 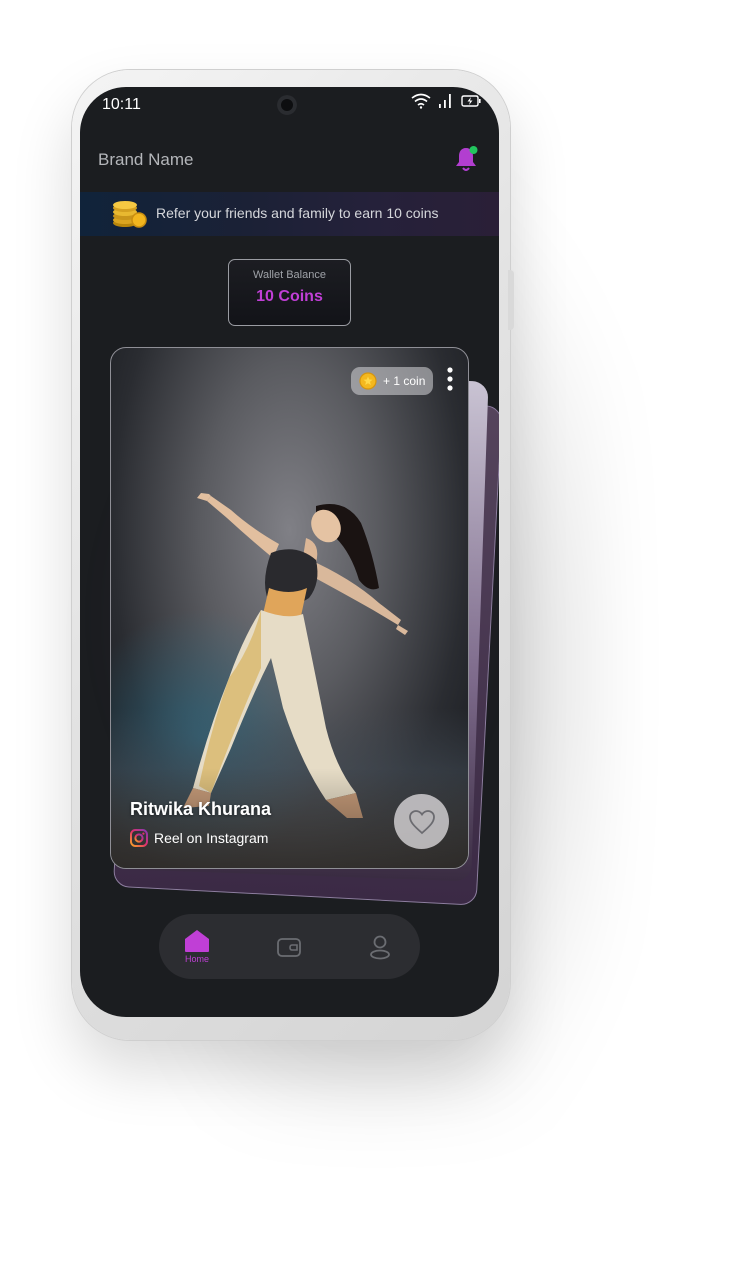 What do you see at coordinates (289, 296) in the screenshot?
I see `wallet-value: 10 Coins` at bounding box center [289, 296].